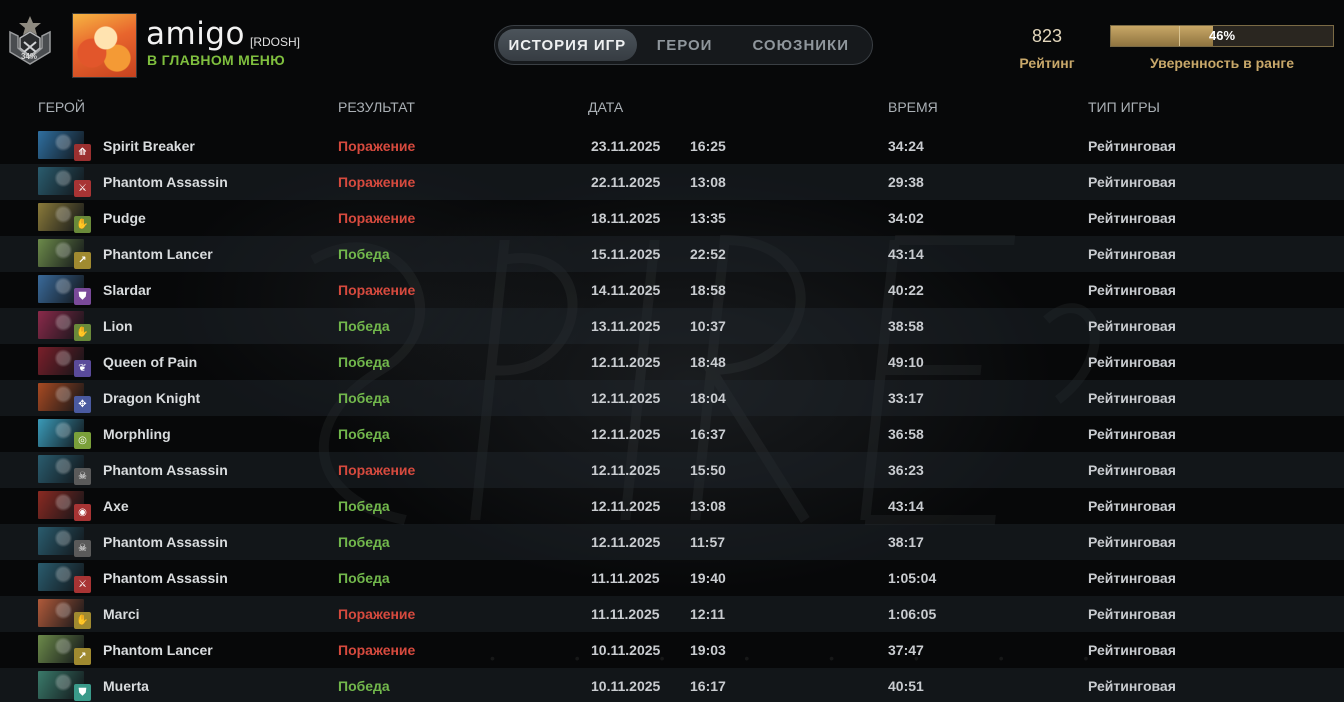 The width and height of the screenshot is (1344, 702). What do you see at coordinates (626, 182) in the screenshot?
I see `match-date: 22.11.2025` at bounding box center [626, 182].